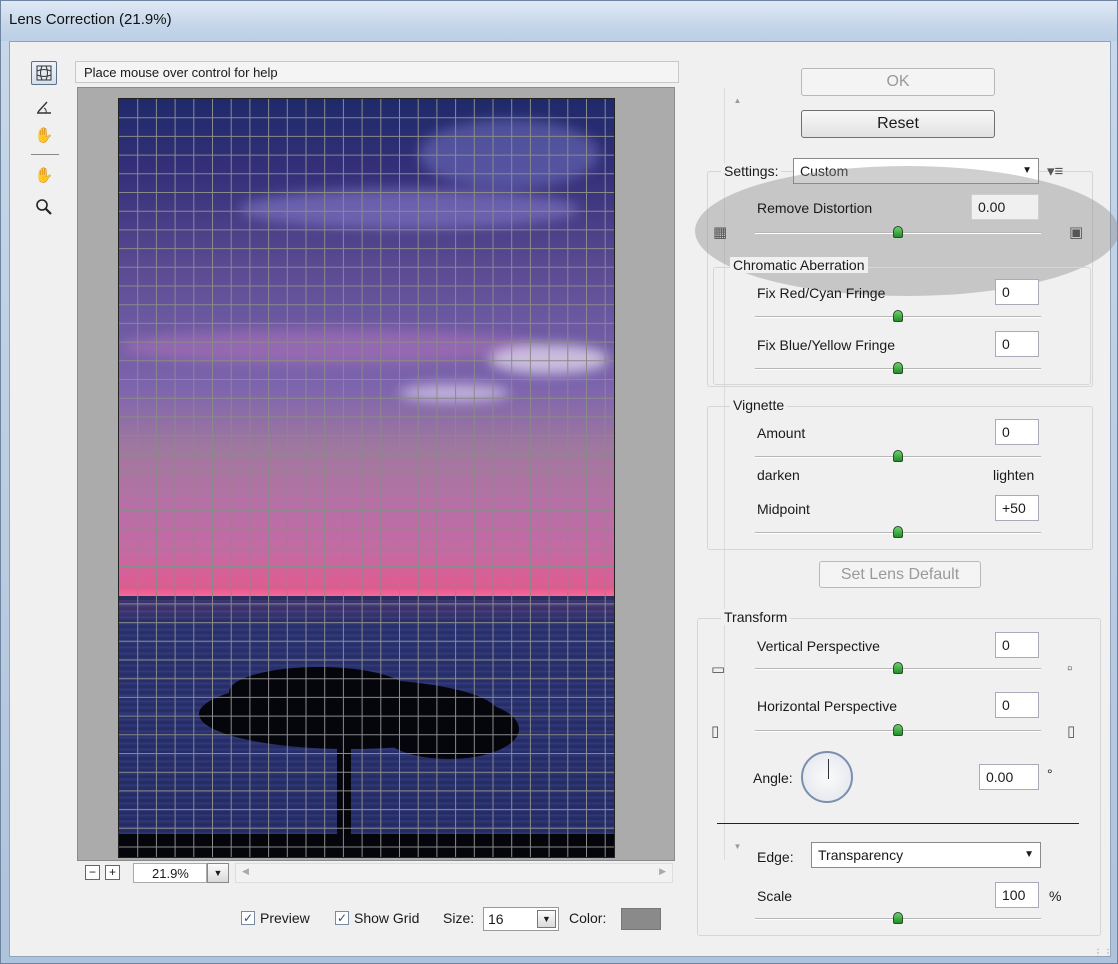 This screenshot has width=1118, height=964. What do you see at coordinates (783, 509) in the screenshot?
I see `midpoint-label: Midpoint` at bounding box center [783, 509].